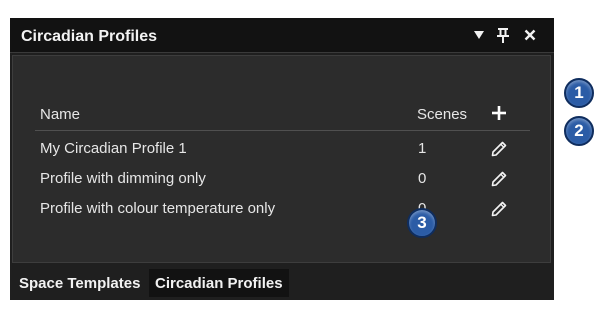  What do you see at coordinates (123, 178) in the screenshot?
I see `profile-name: Profile with dimming only` at bounding box center [123, 178].